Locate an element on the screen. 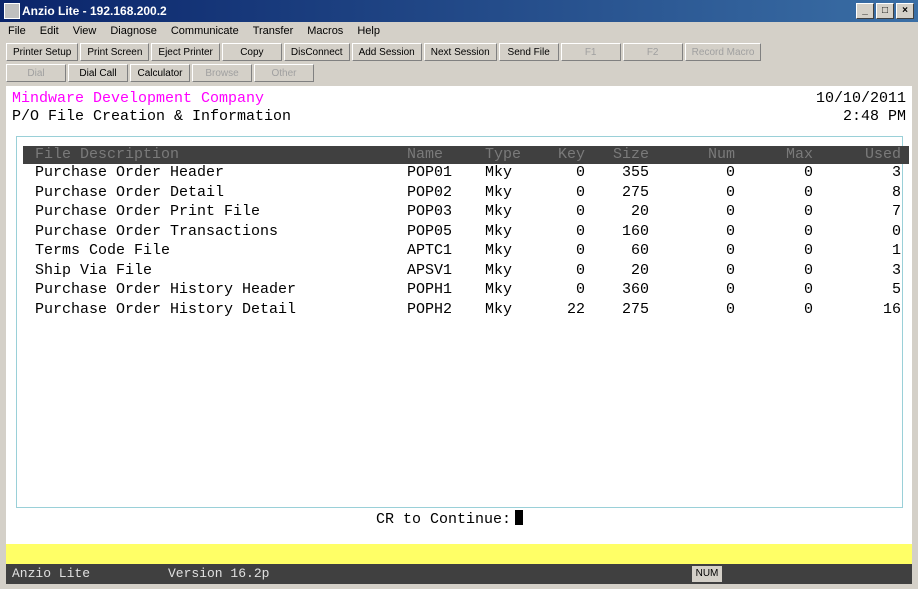 This screenshot has height=589, width=918. header-used: Used is located at coordinates (882, 154).